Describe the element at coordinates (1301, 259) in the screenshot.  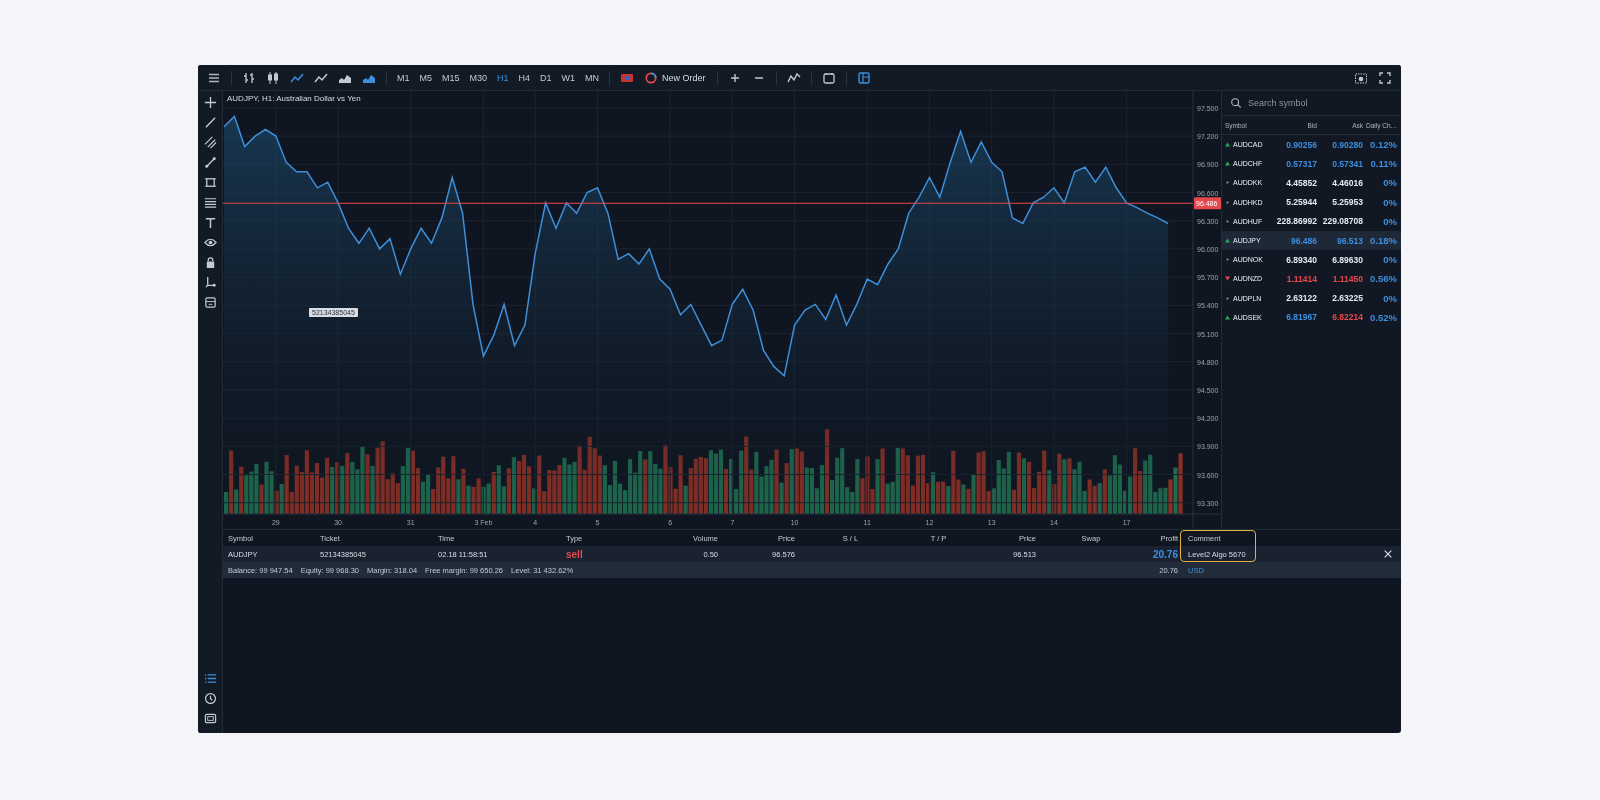
I see `bid-price: 6.89340` at that location.